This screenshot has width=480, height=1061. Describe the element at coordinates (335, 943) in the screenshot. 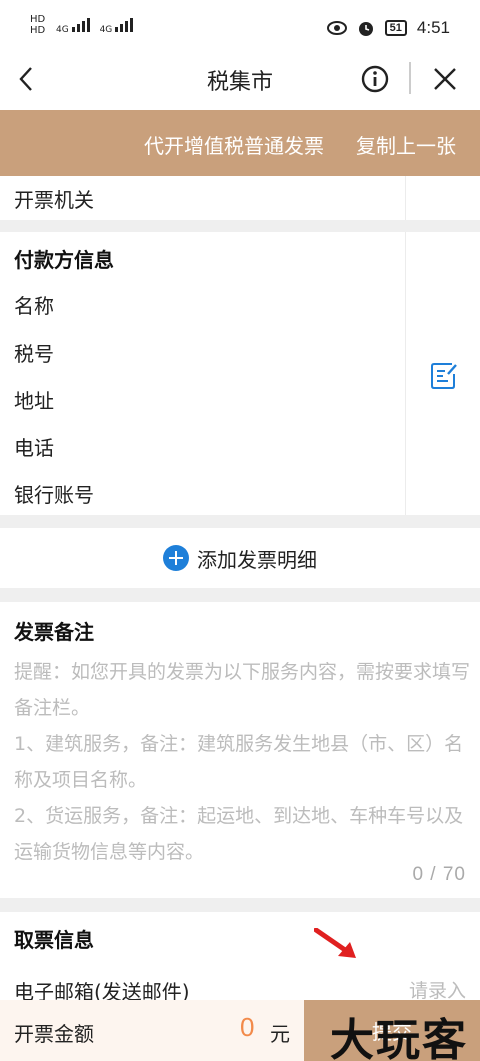

I see `red-arrow-icon` at that location.